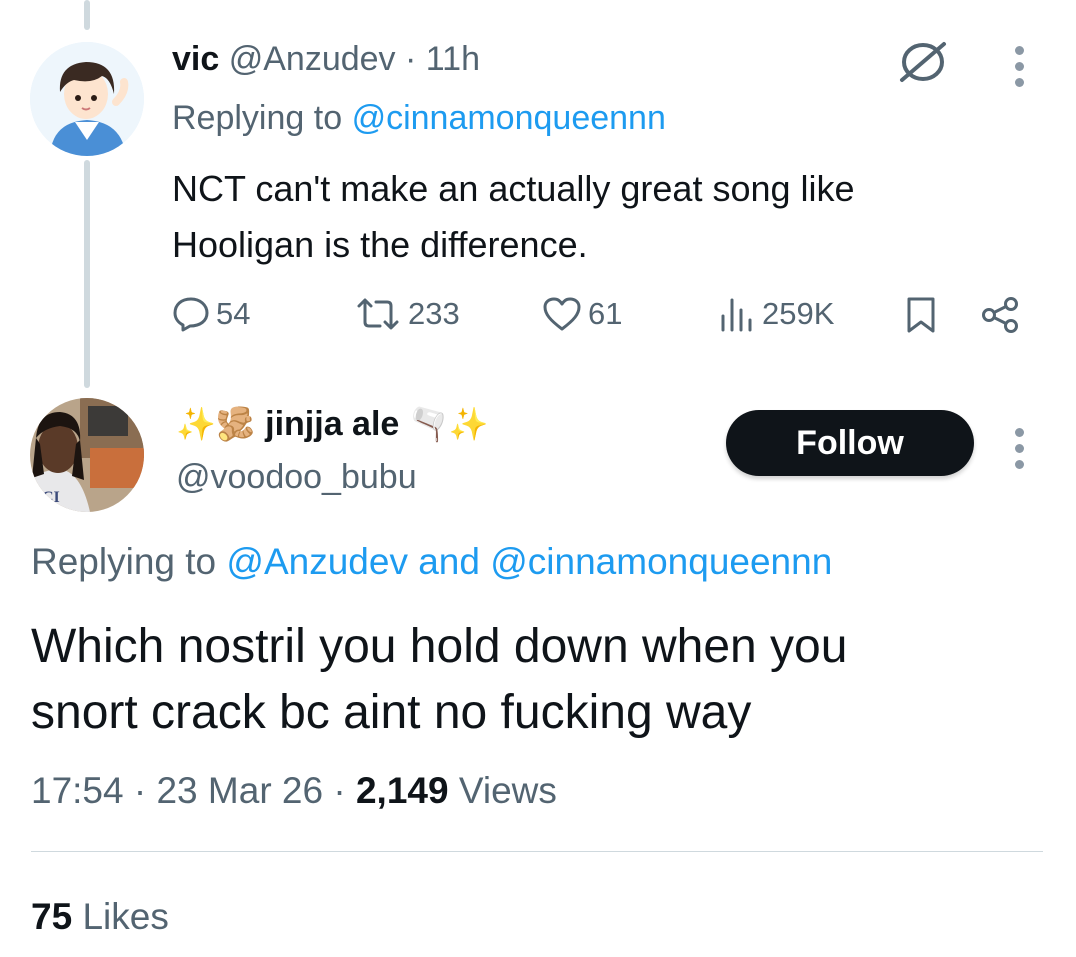  What do you see at coordinates (391, 712) in the screenshot?
I see `main-text-line2: snort crack bc aint no fucking way` at bounding box center [391, 712].